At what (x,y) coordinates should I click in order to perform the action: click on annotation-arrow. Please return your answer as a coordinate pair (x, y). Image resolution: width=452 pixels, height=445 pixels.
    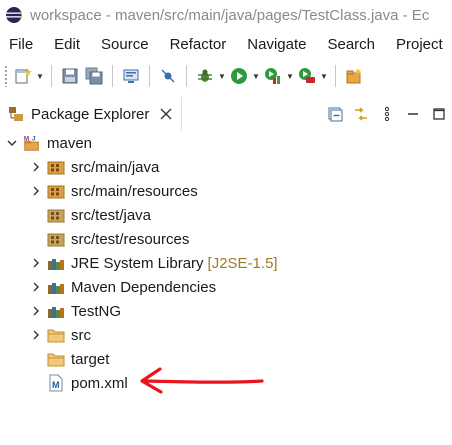
    Looking at the image, I should click on (202, 380).